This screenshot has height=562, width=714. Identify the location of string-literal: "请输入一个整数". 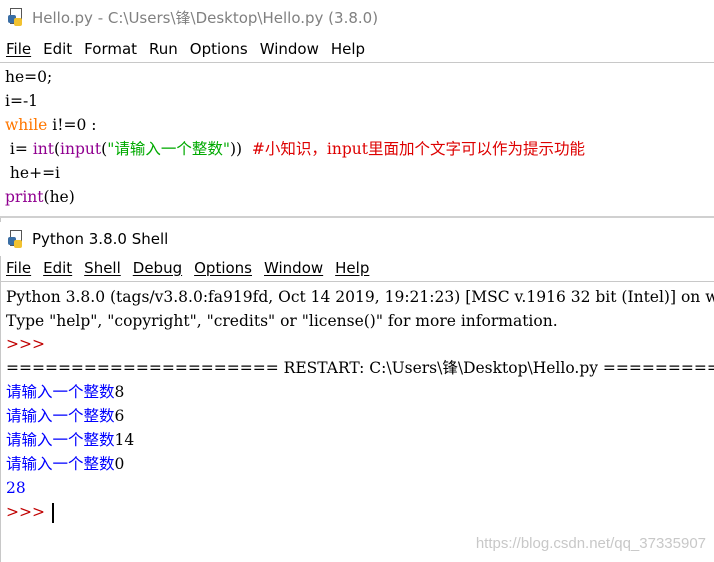
(168, 149).